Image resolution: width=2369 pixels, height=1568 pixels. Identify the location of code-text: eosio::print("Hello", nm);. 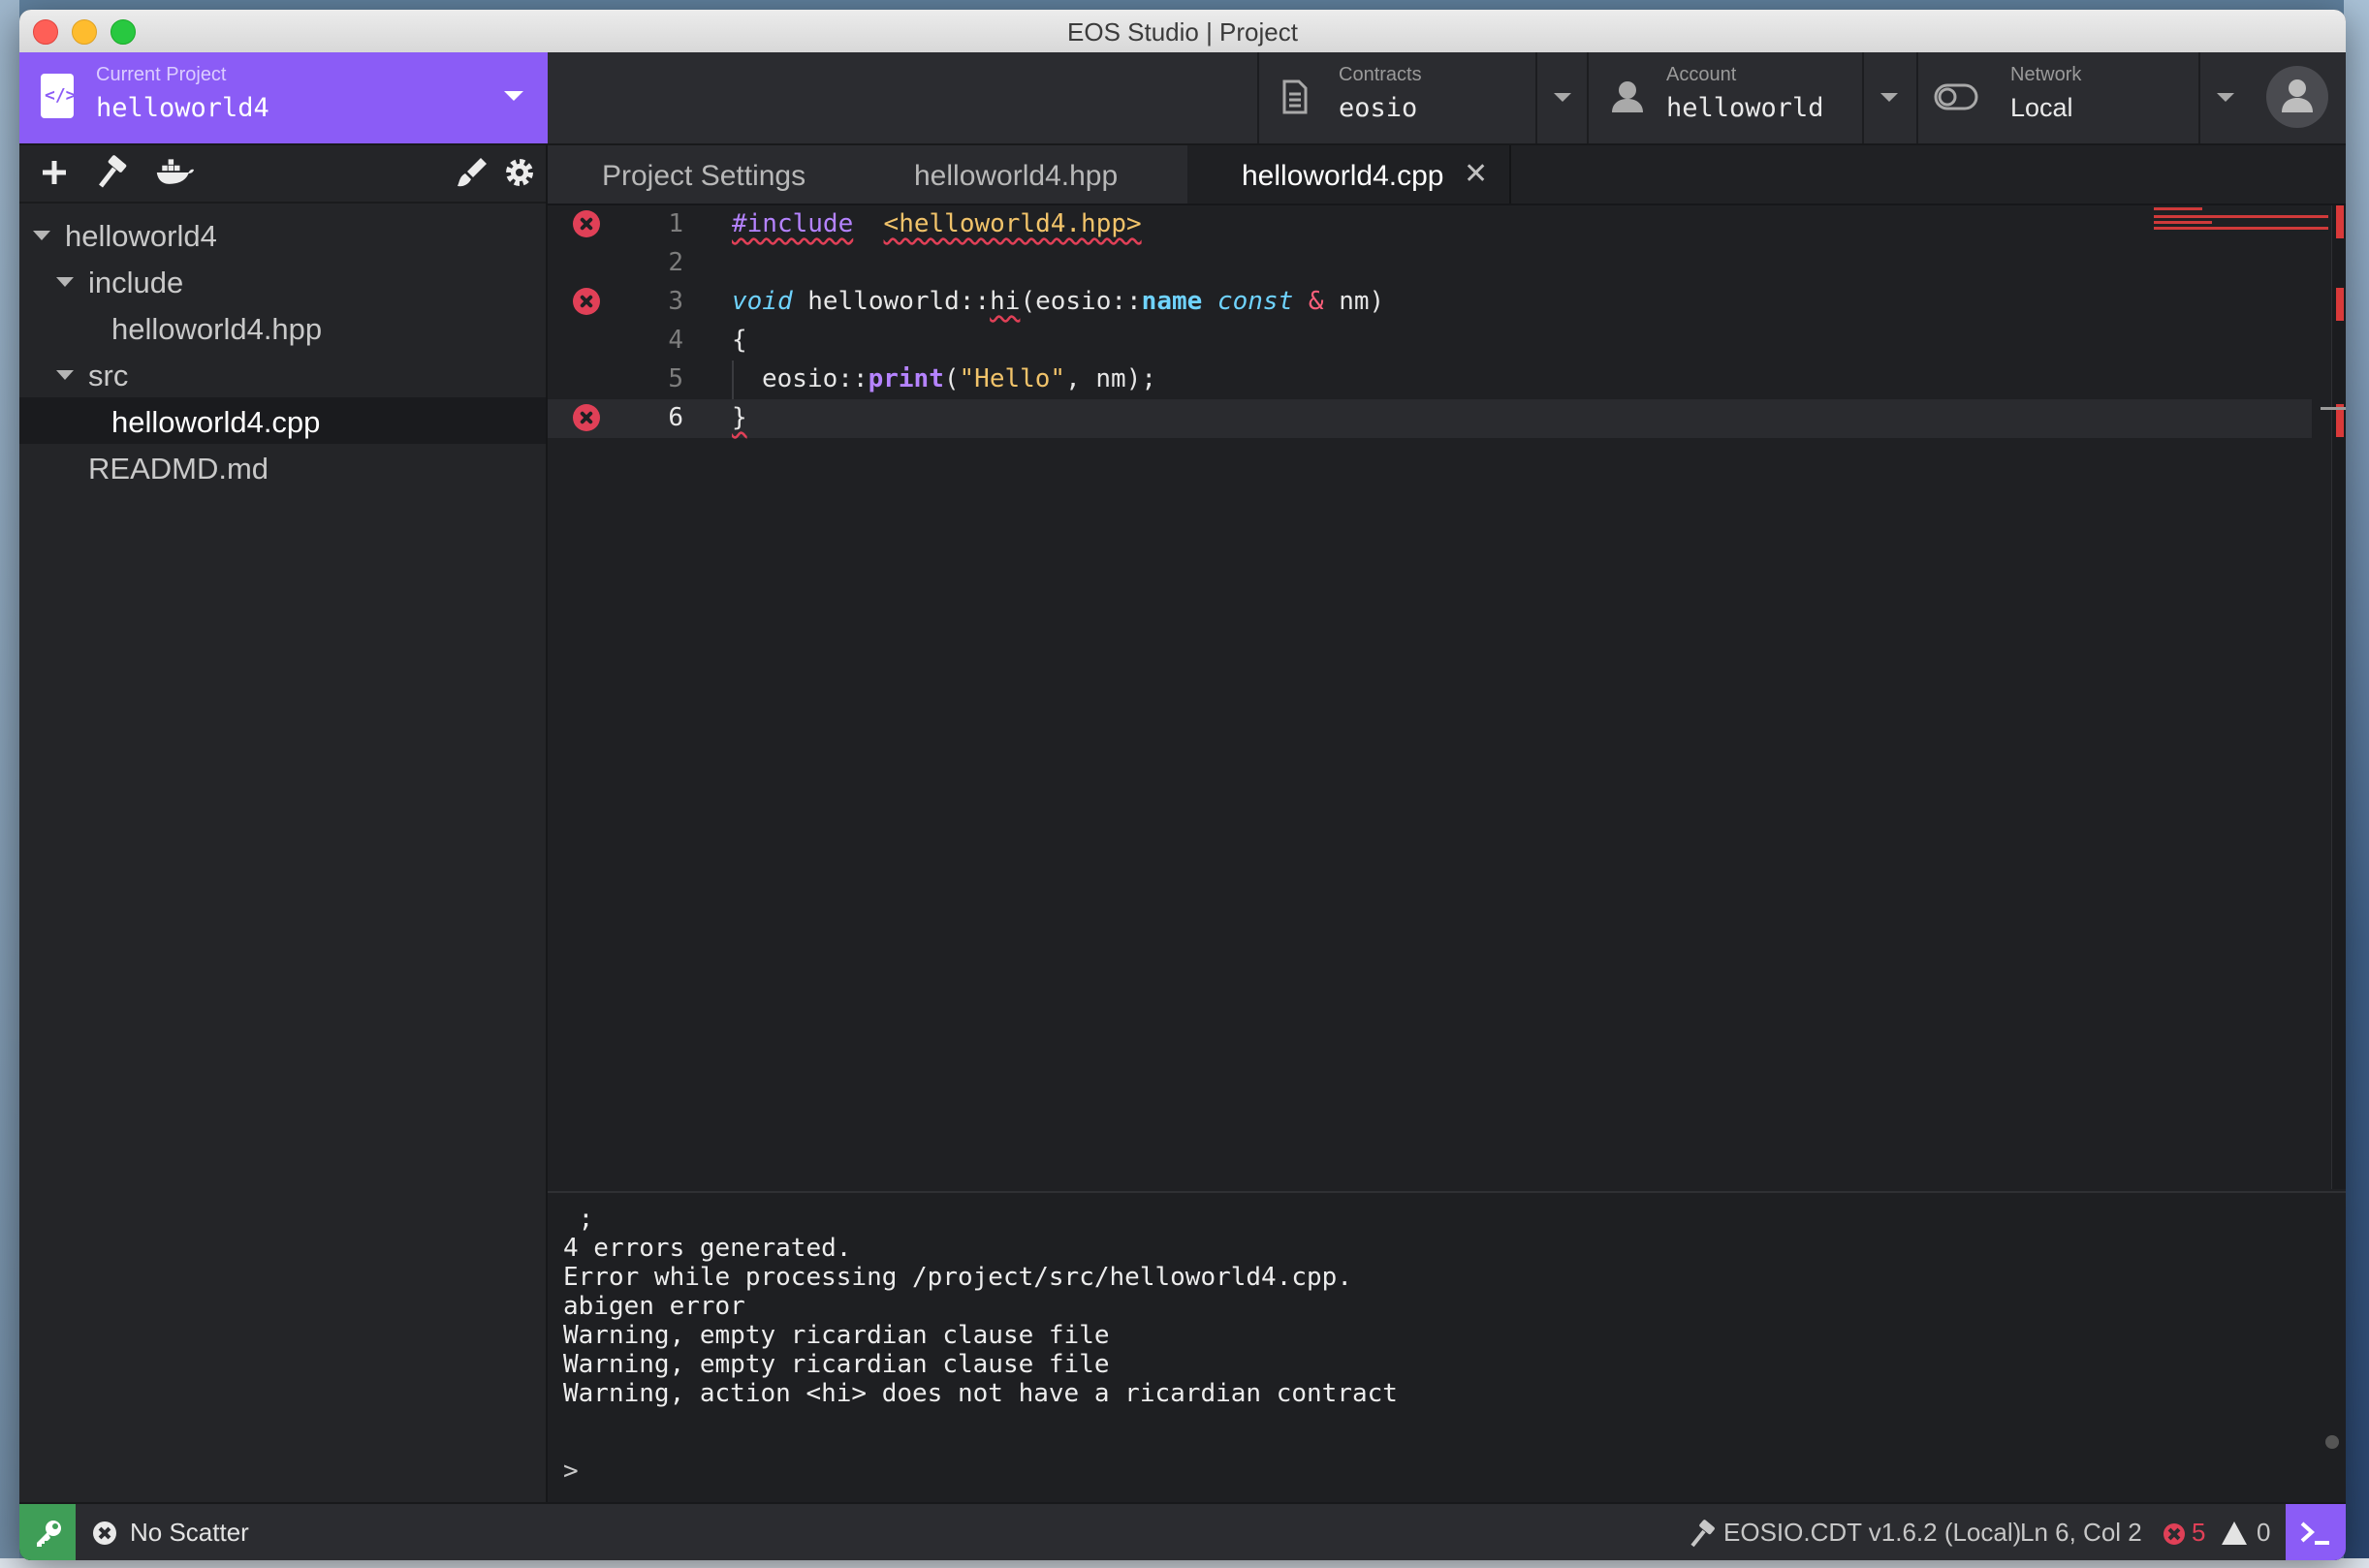
(960, 378).